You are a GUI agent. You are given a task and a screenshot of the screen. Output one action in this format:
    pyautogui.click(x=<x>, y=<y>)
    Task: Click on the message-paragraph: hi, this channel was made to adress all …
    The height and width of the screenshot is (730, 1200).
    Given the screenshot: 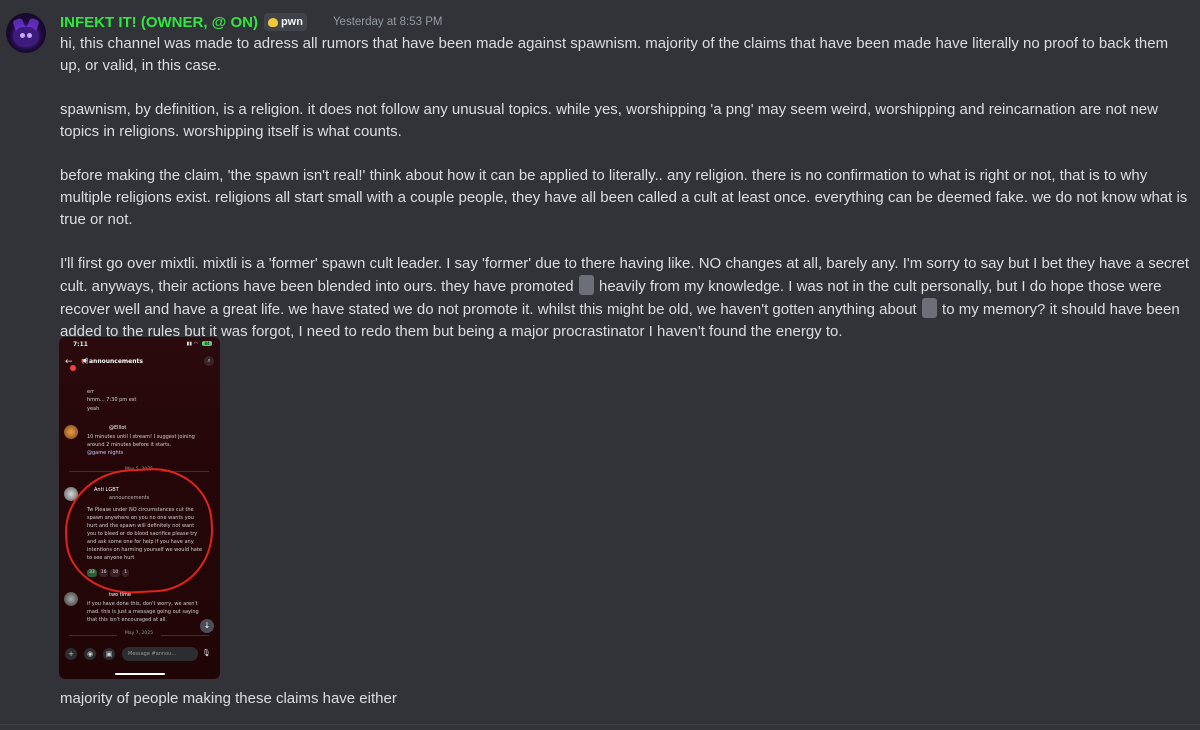 What is the action you would take?
    pyautogui.click(x=614, y=54)
    